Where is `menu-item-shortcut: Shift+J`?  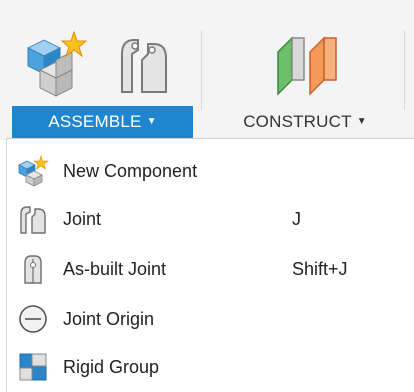
menu-item-shortcut: Shift+J is located at coordinates (320, 268).